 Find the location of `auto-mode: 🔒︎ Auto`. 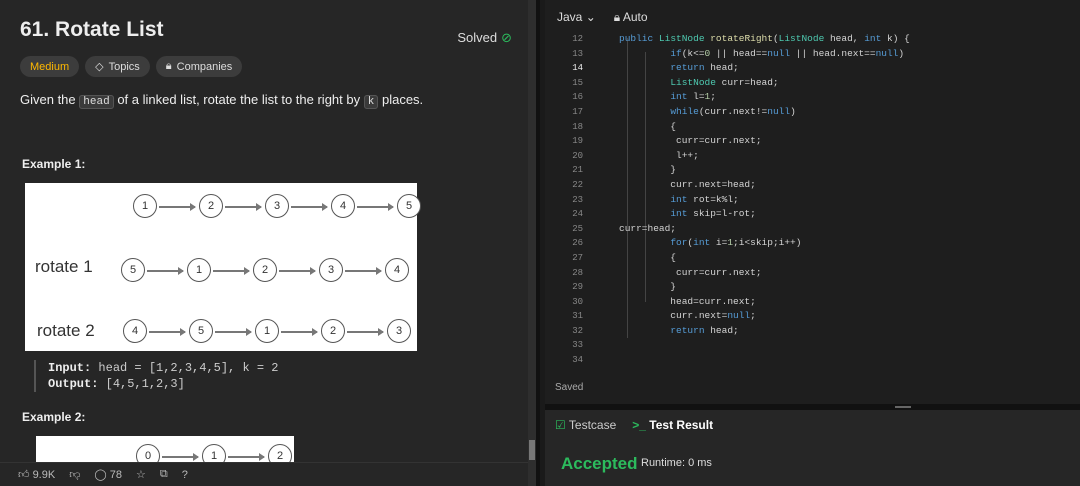

auto-mode: 🔒︎ Auto is located at coordinates (631, 17).